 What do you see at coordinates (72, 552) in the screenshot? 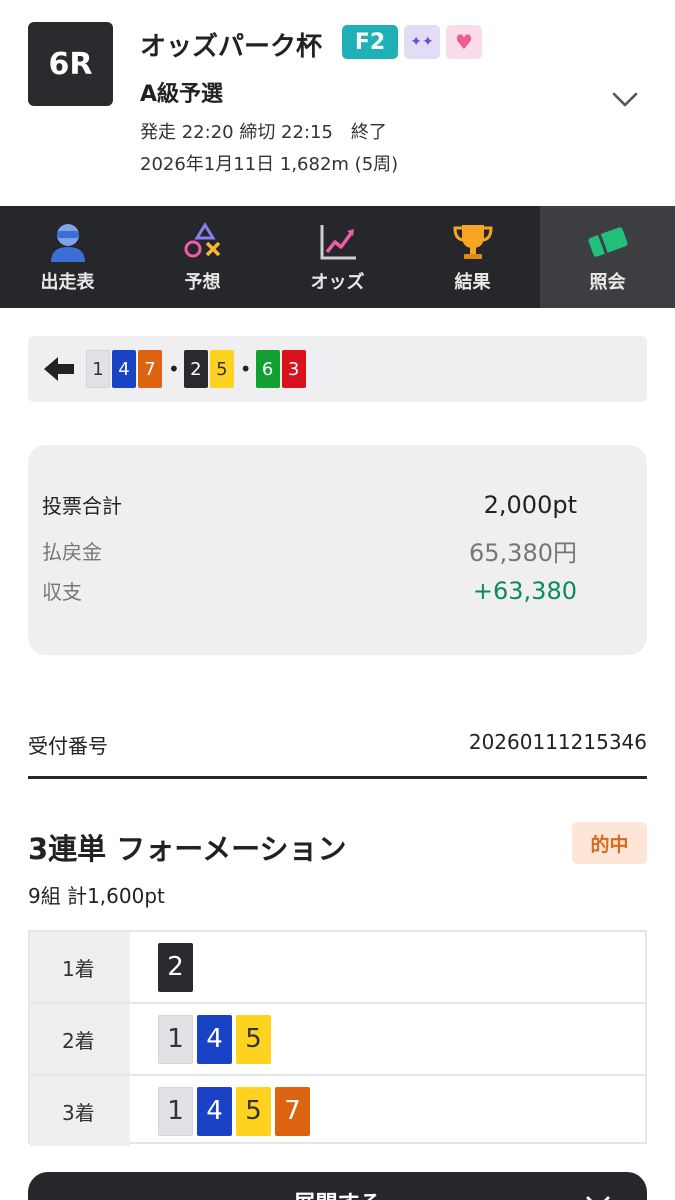
I see `summary-label: 払戻金` at bounding box center [72, 552].